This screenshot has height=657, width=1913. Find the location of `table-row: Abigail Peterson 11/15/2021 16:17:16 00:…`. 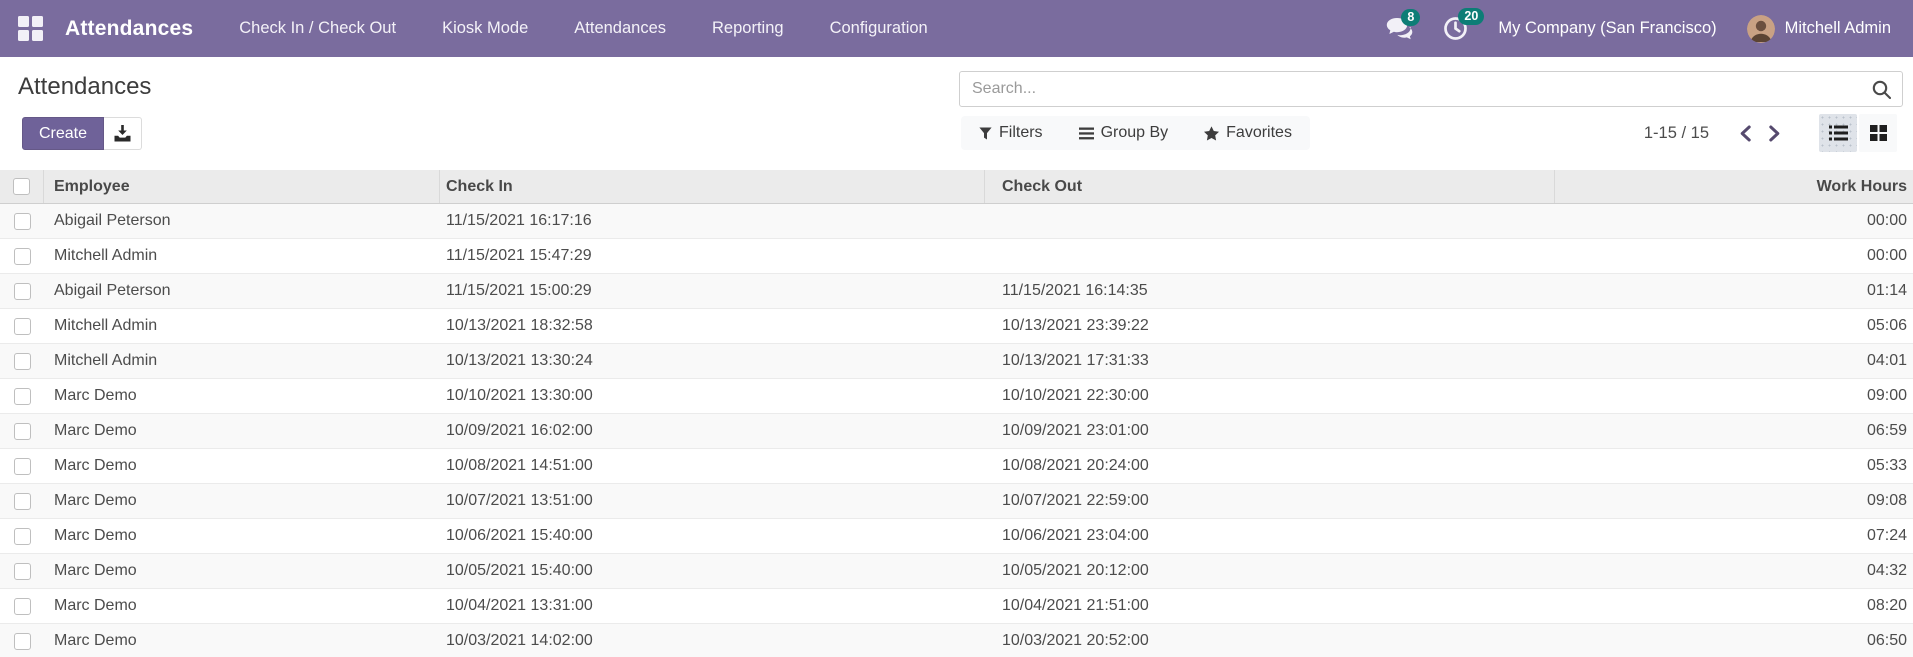

table-row: Abigail Peterson 11/15/2021 16:17:16 00:… is located at coordinates (956, 221).